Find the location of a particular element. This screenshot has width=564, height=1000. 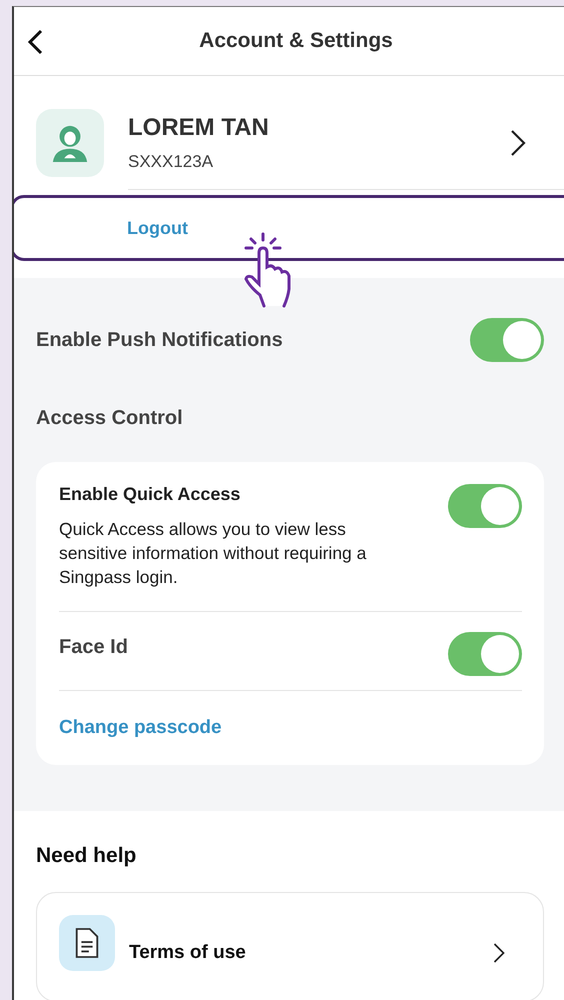

profile-id: SXXX123A is located at coordinates (171, 162).